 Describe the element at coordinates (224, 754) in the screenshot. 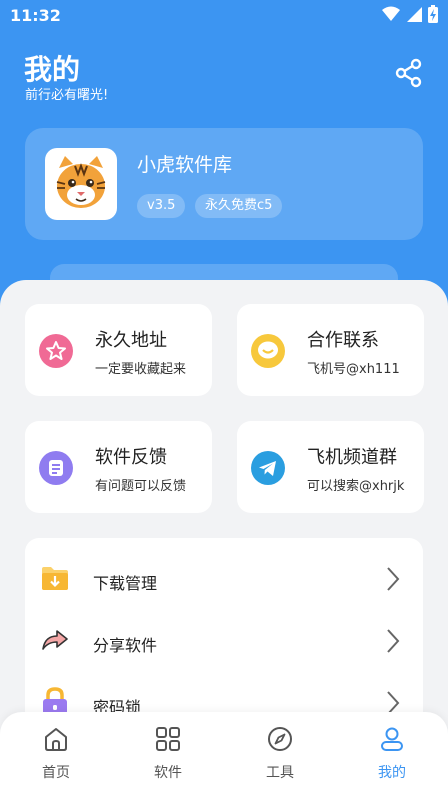

I see `bottom-nav: 首页 软件 工具 我的` at that location.